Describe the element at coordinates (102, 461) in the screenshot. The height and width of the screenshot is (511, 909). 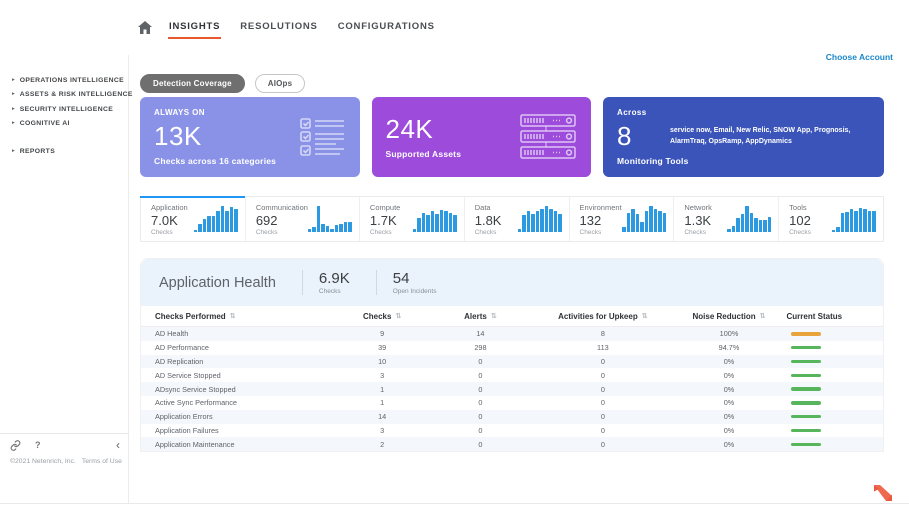
I see `terms-of-use-link: Terms of Use` at that location.